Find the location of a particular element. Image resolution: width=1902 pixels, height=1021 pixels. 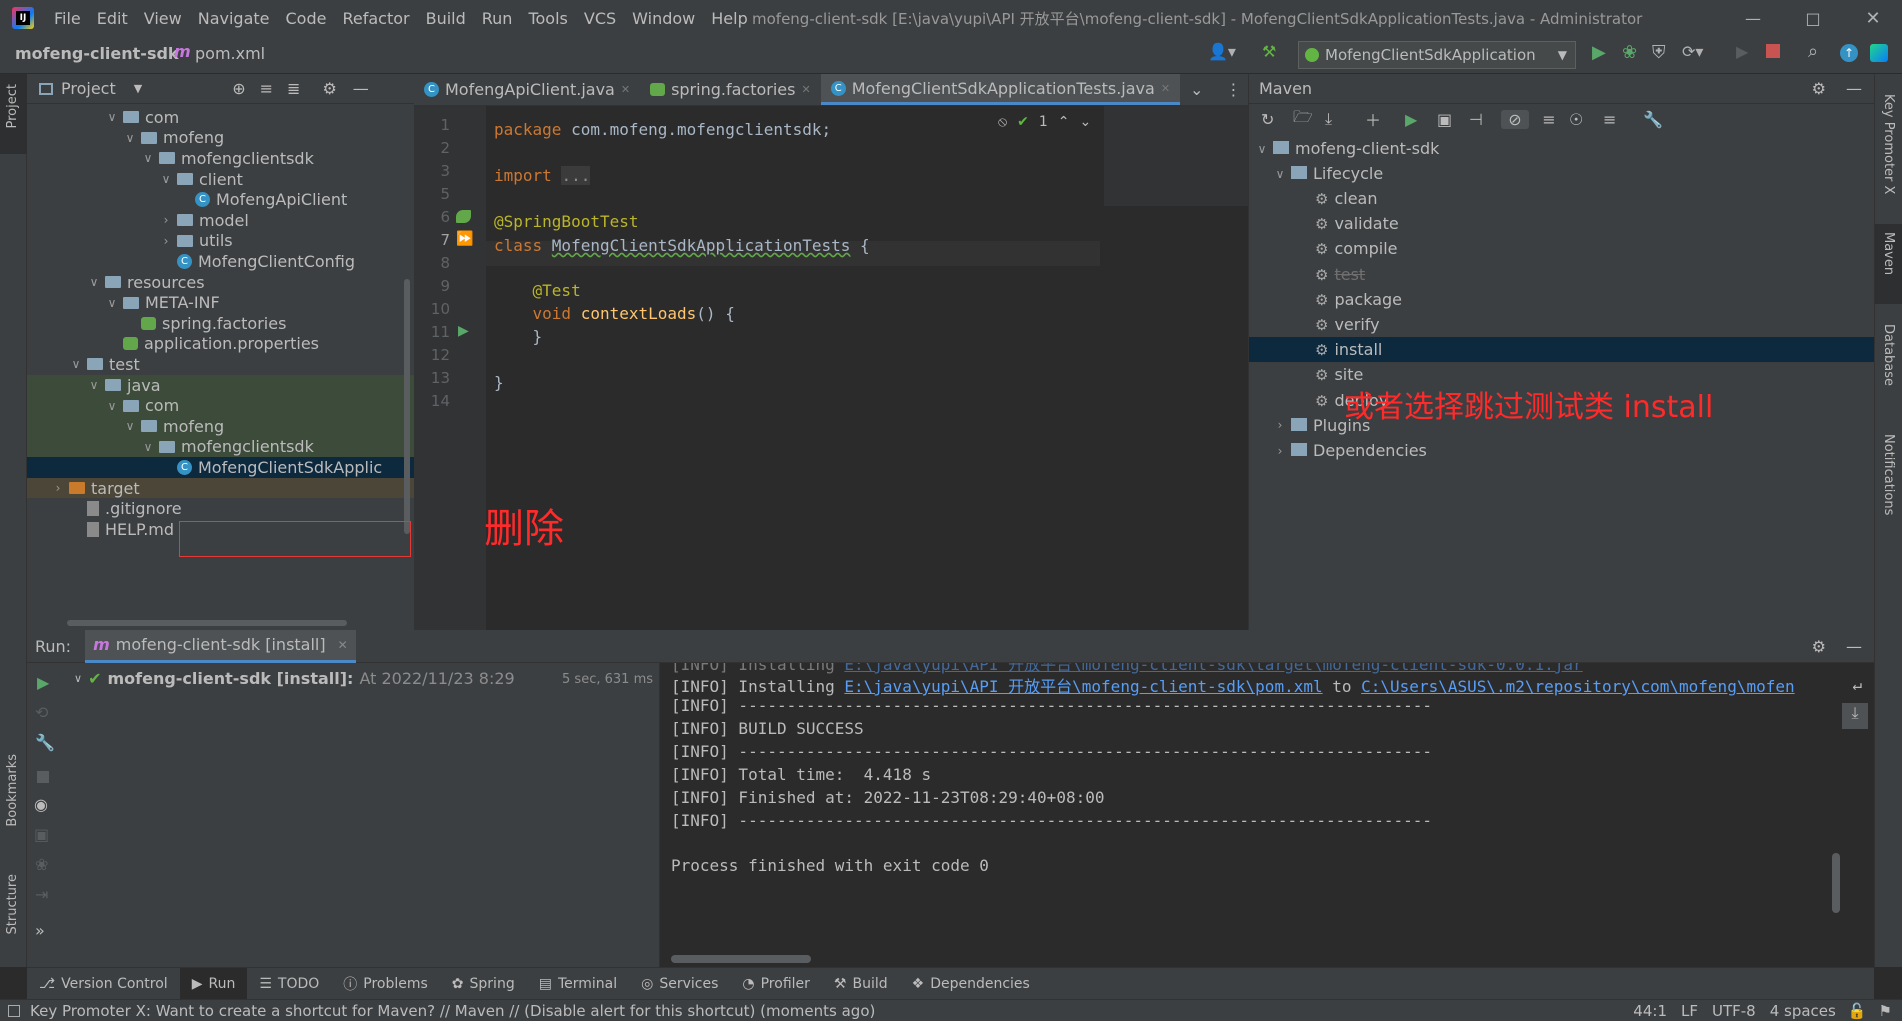

user-icon: 👤▾ is located at coordinates (1222, 51).